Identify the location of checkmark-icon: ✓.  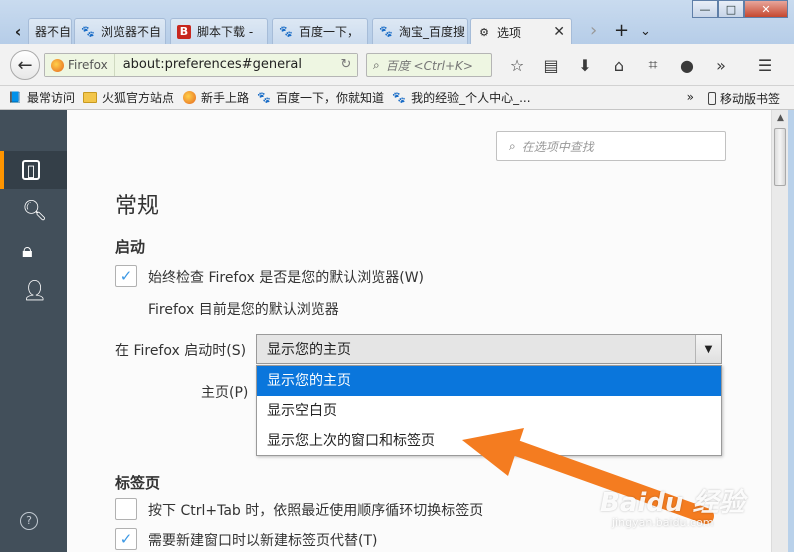
(126, 539).